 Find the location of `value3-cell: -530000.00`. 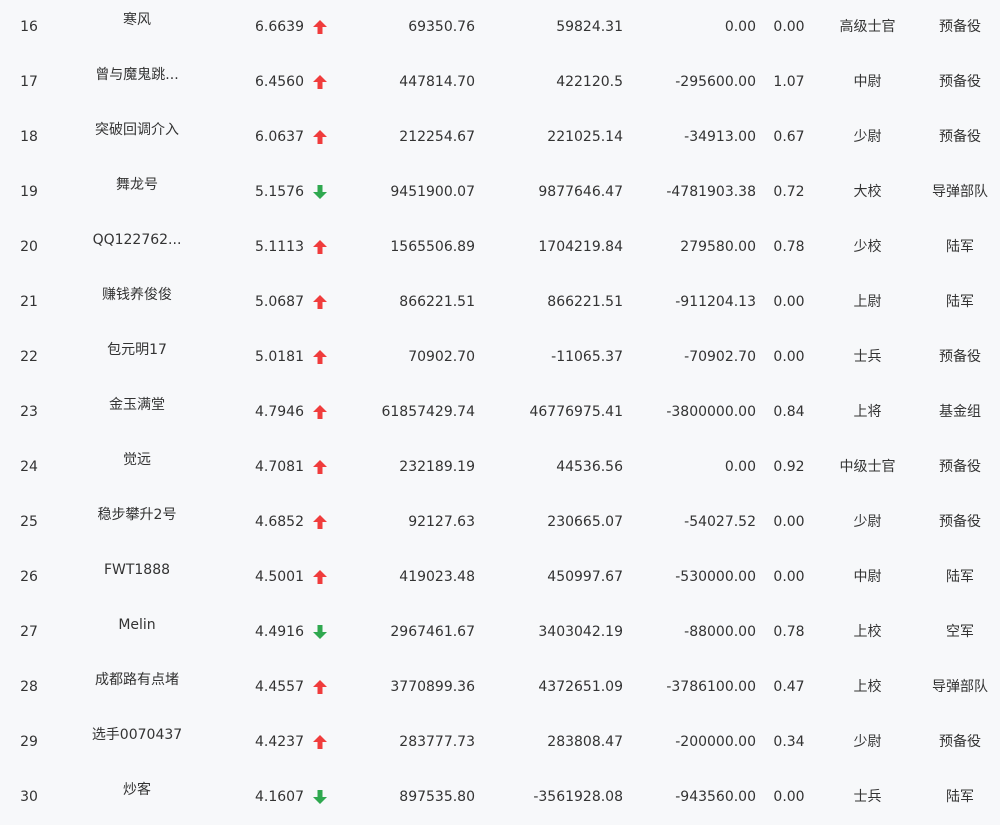

value3-cell: -530000.00 is located at coordinates (715, 577).